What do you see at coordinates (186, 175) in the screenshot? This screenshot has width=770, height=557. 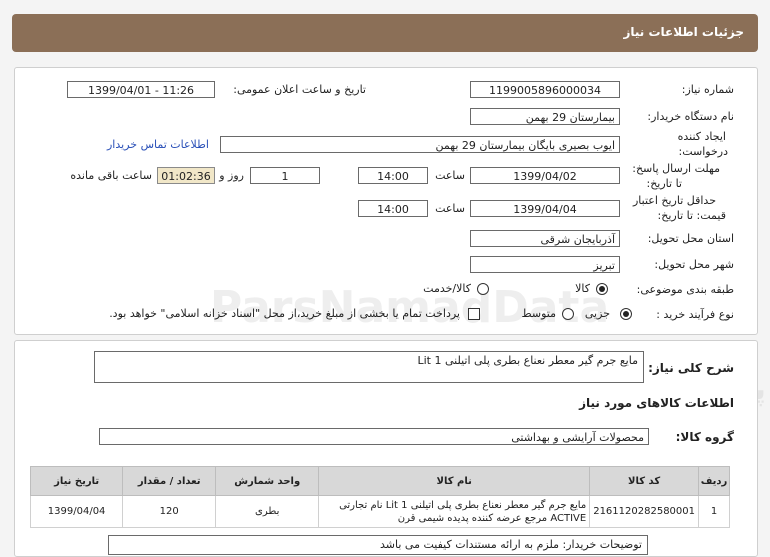 I see `remaining-time-counter: 01:02:36` at bounding box center [186, 175].